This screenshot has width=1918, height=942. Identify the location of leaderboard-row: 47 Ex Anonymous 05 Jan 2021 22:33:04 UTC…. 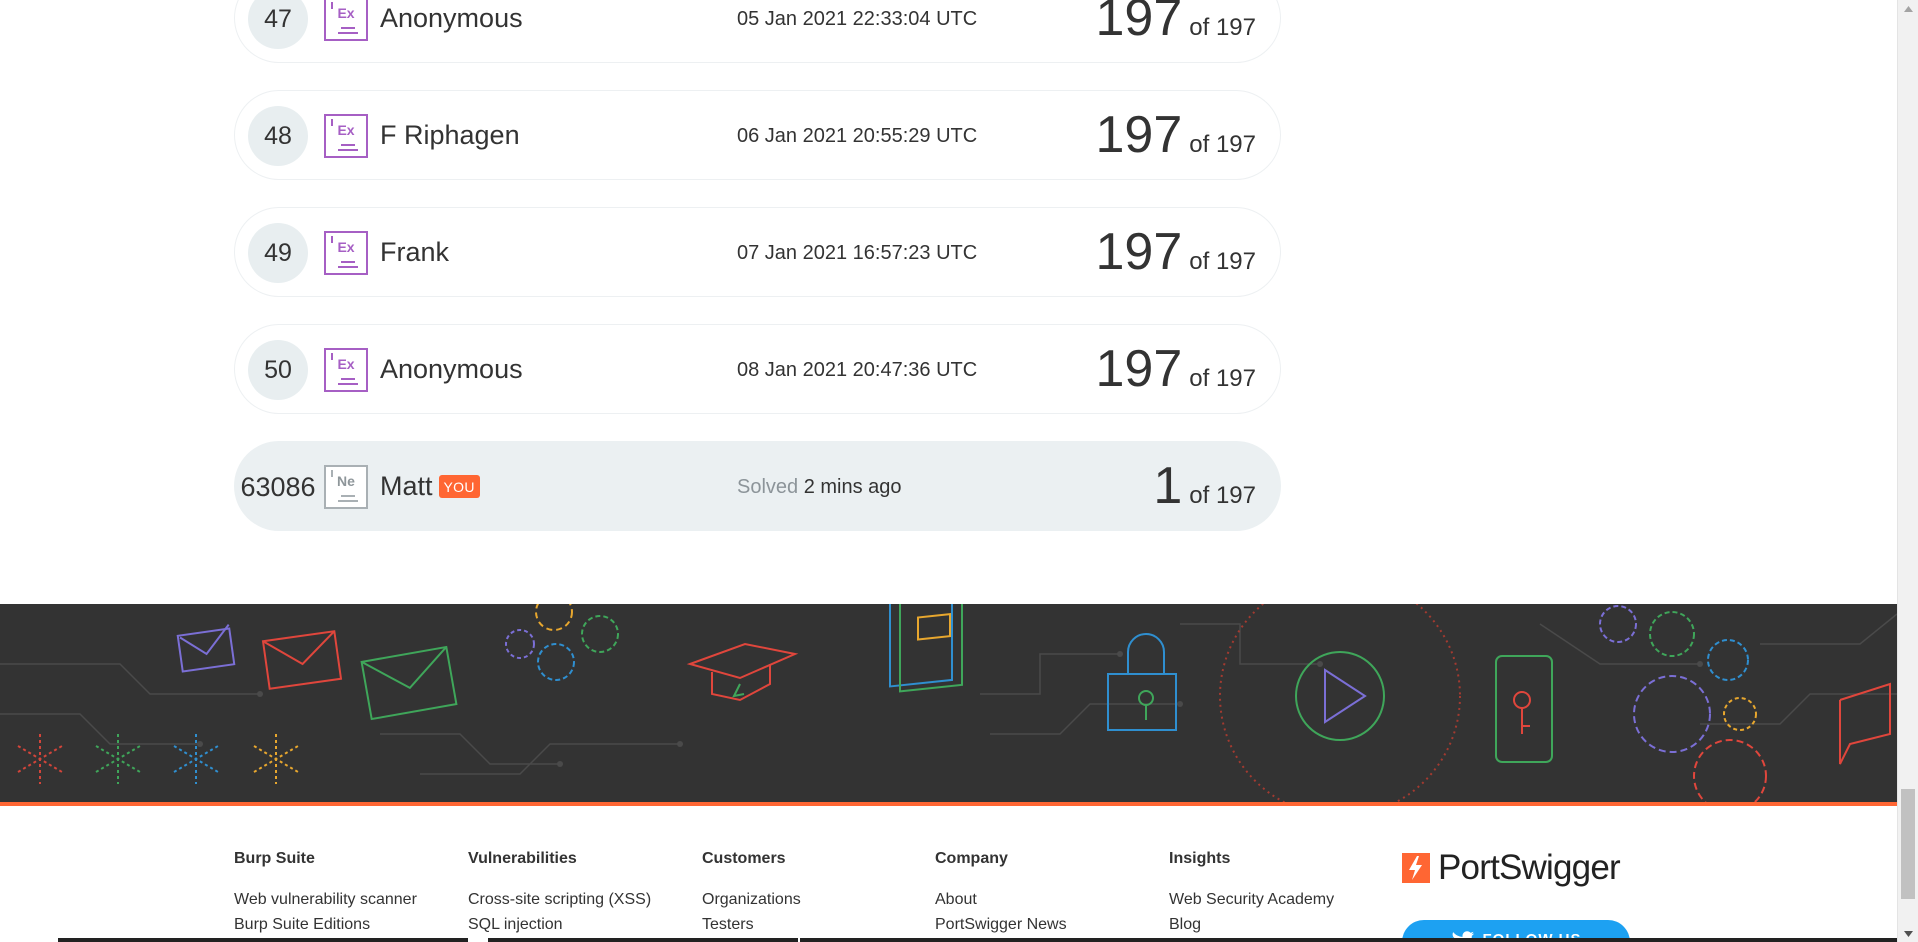
(757, 31).